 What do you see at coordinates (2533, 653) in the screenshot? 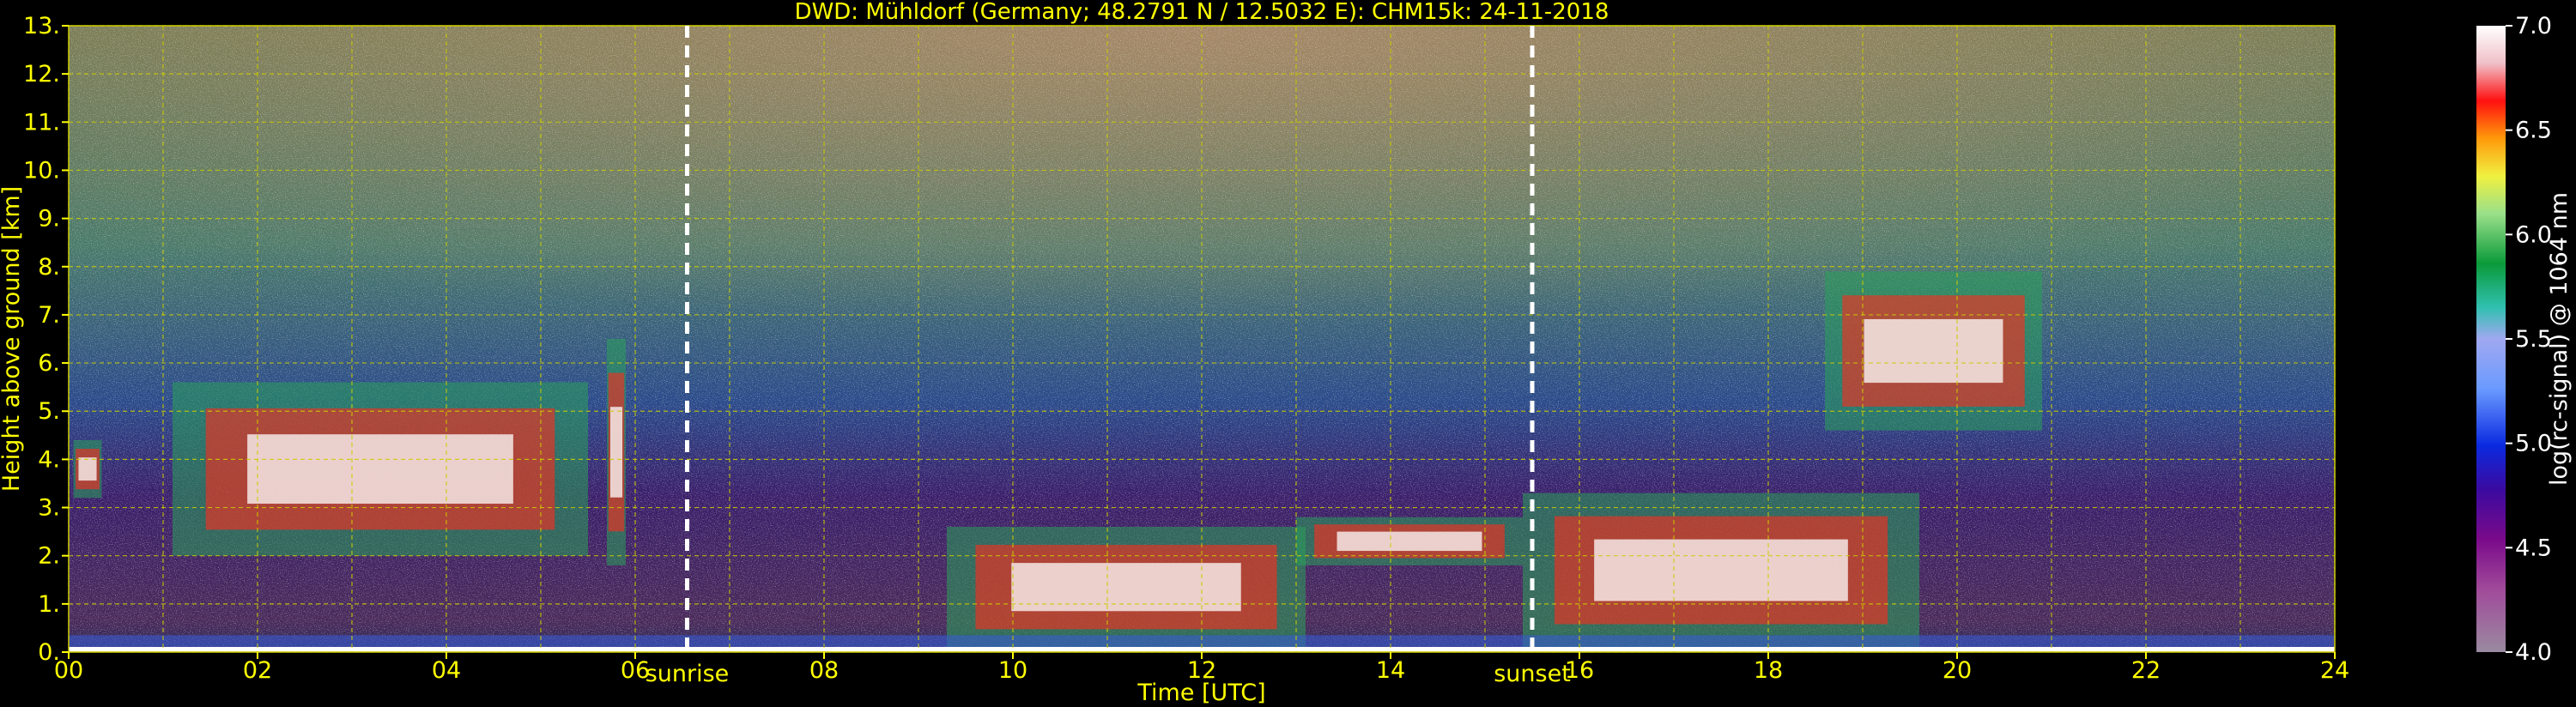
I see `colorbar-tick-label: 4.0` at bounding box center [2533, 653].